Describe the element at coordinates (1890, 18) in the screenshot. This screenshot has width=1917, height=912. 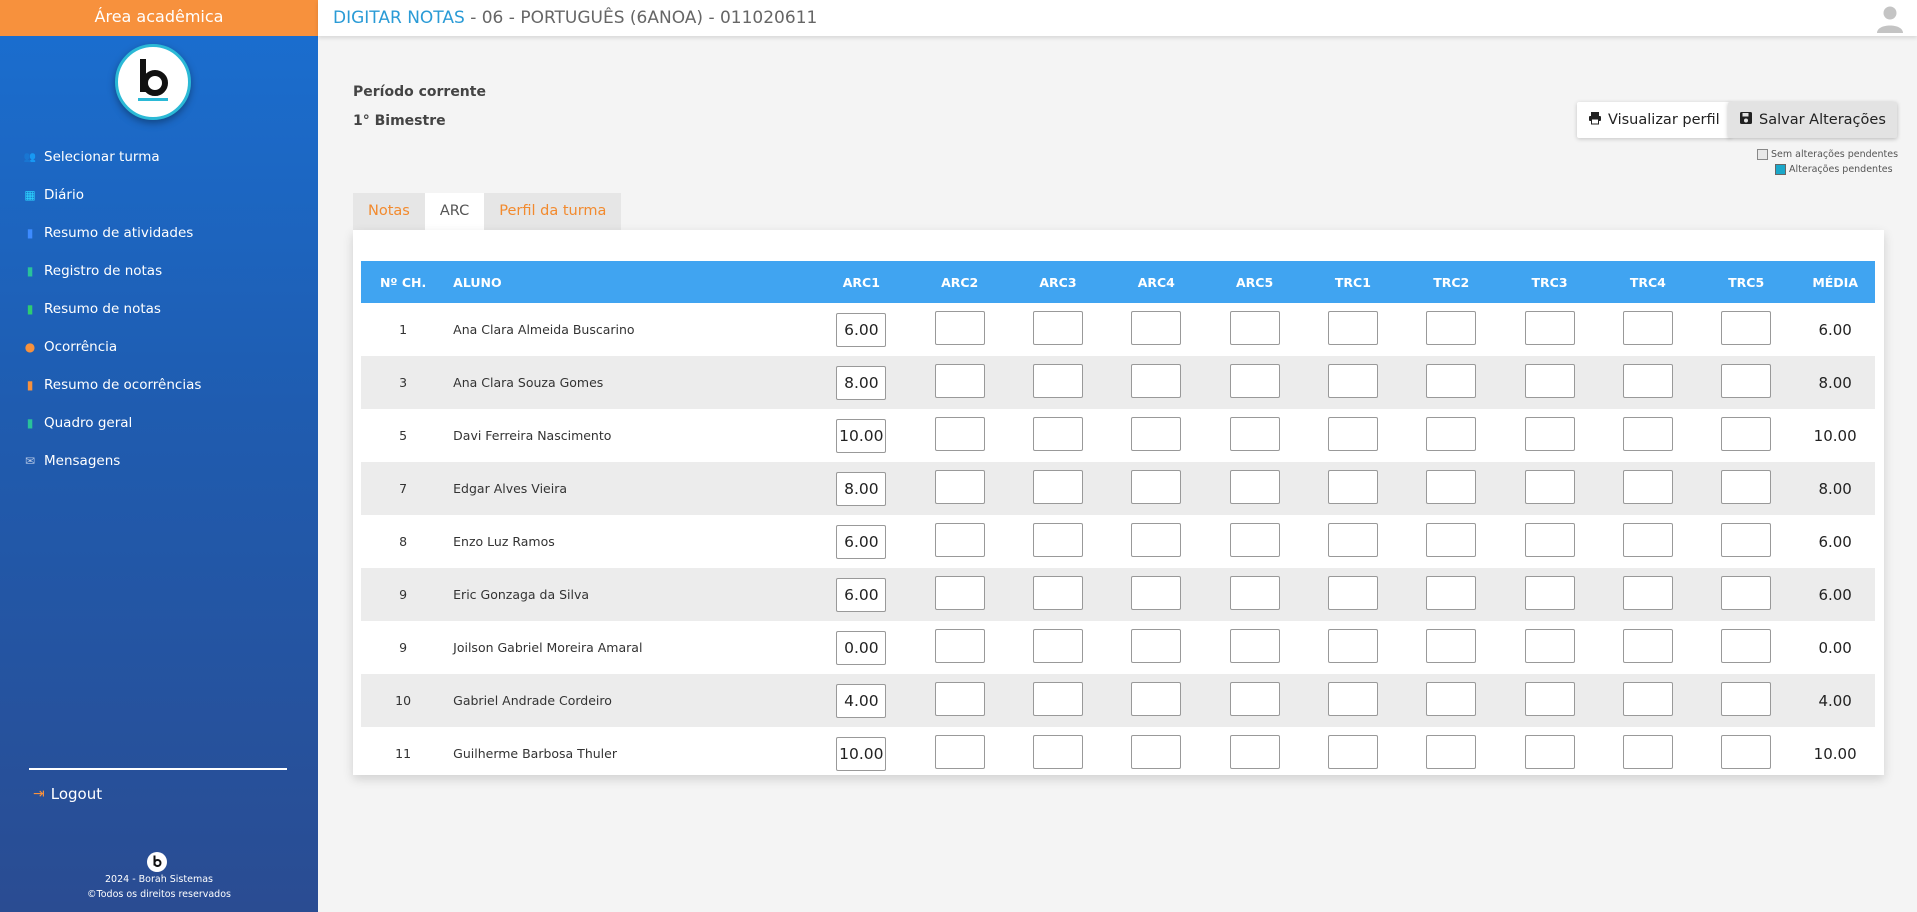
I see `user-avatar` at that location.